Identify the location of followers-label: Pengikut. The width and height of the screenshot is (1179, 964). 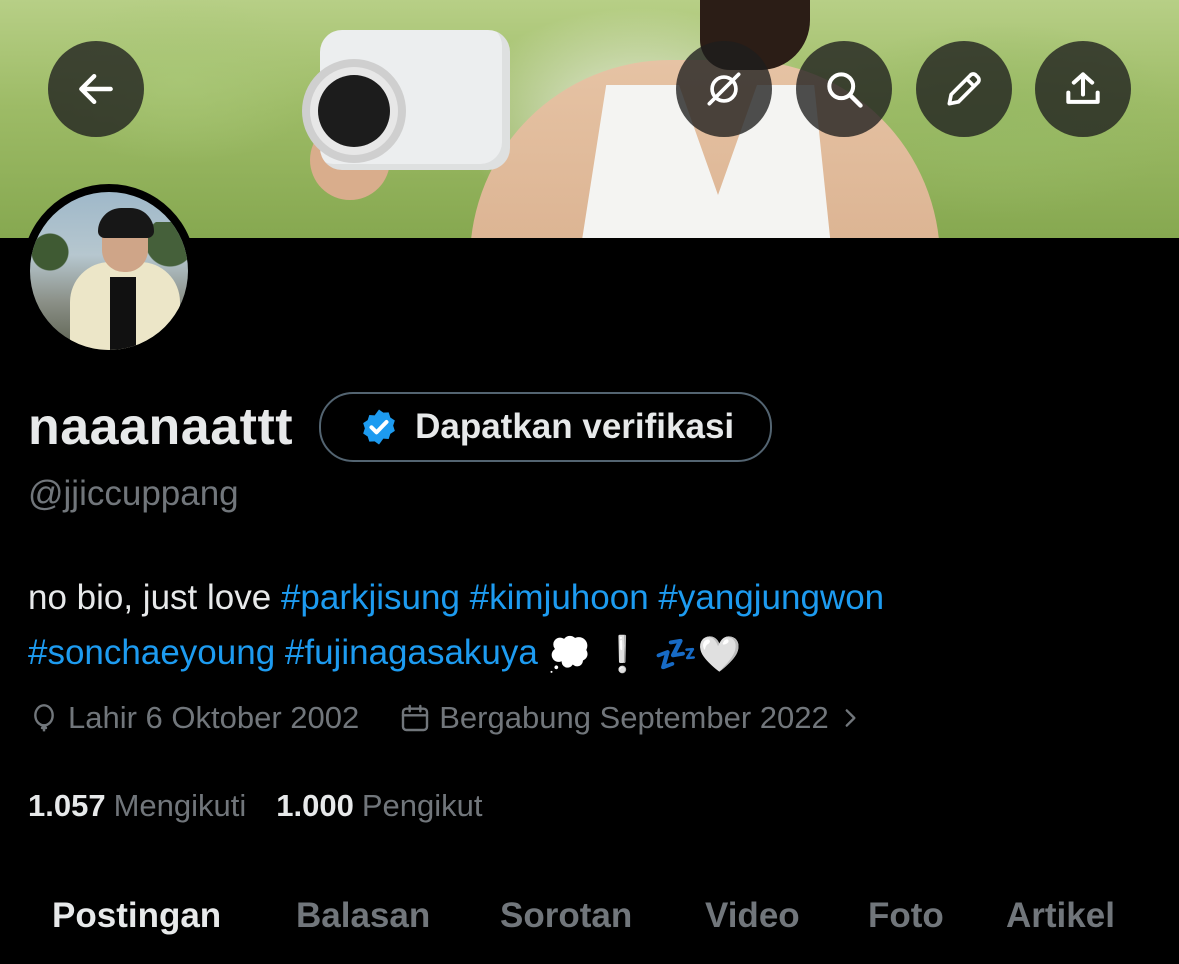
(422, 805).